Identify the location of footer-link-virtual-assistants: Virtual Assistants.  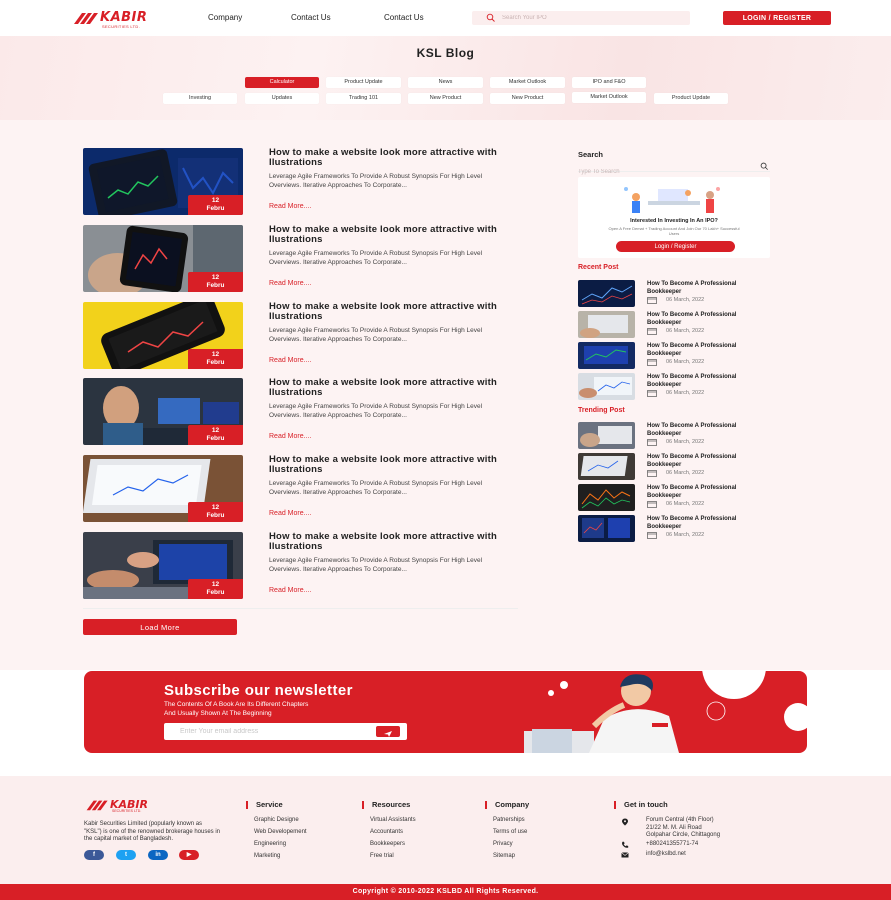
(393, 820).